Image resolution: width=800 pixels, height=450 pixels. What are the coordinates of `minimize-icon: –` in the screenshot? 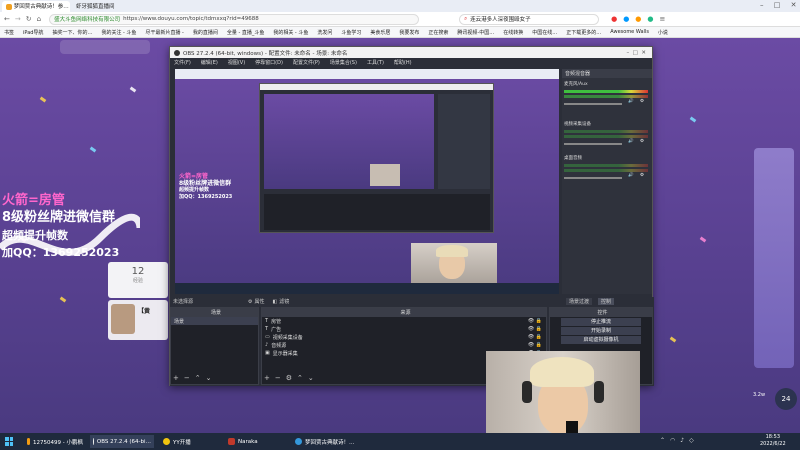 It's located at (762, 5).